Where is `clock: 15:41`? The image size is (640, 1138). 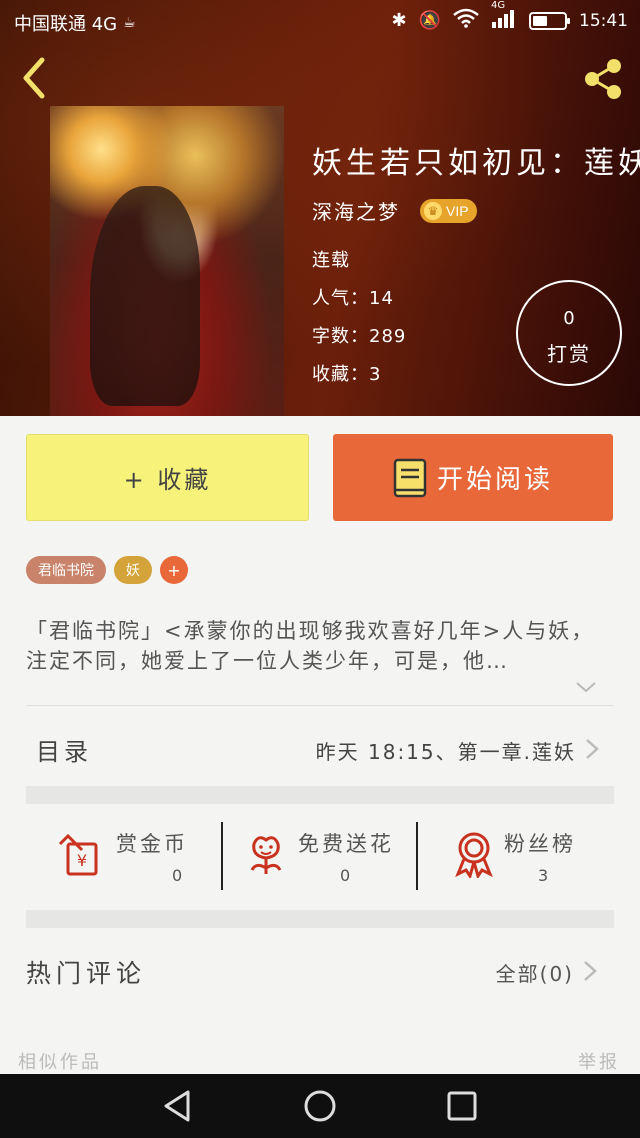
clock: 15:41 is located at coordinates (603, 20).